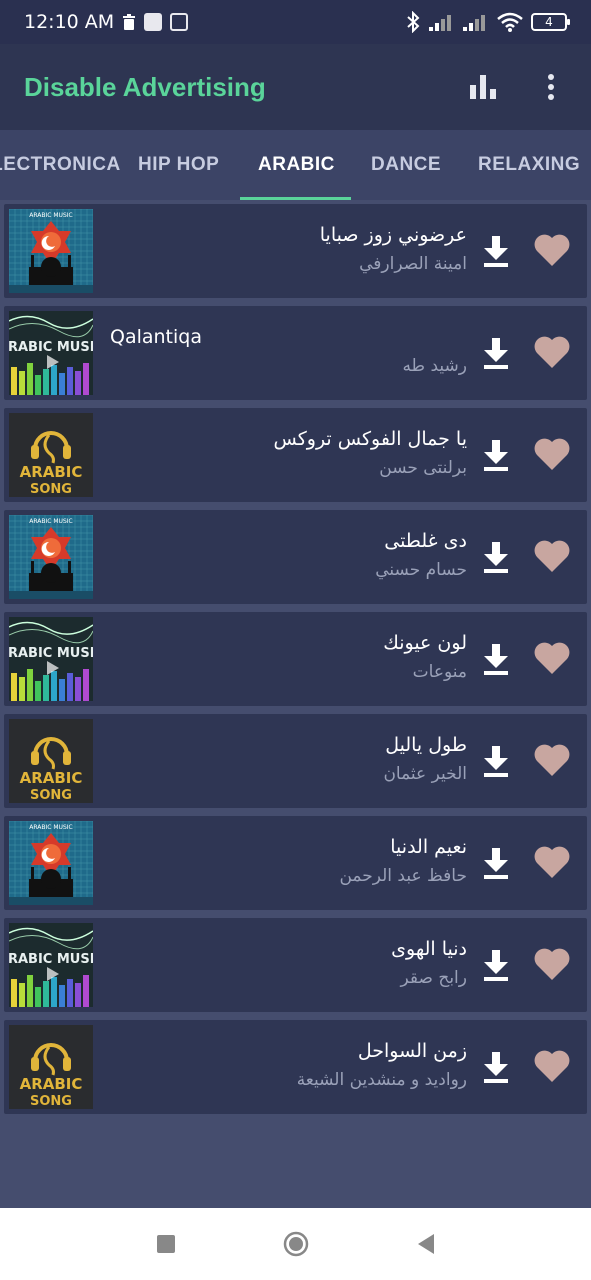  What do you see at coordinates (428, 847) in the screenshot?
I see `song-title: نعيم الدنيا` at bounding box center [428, 847].